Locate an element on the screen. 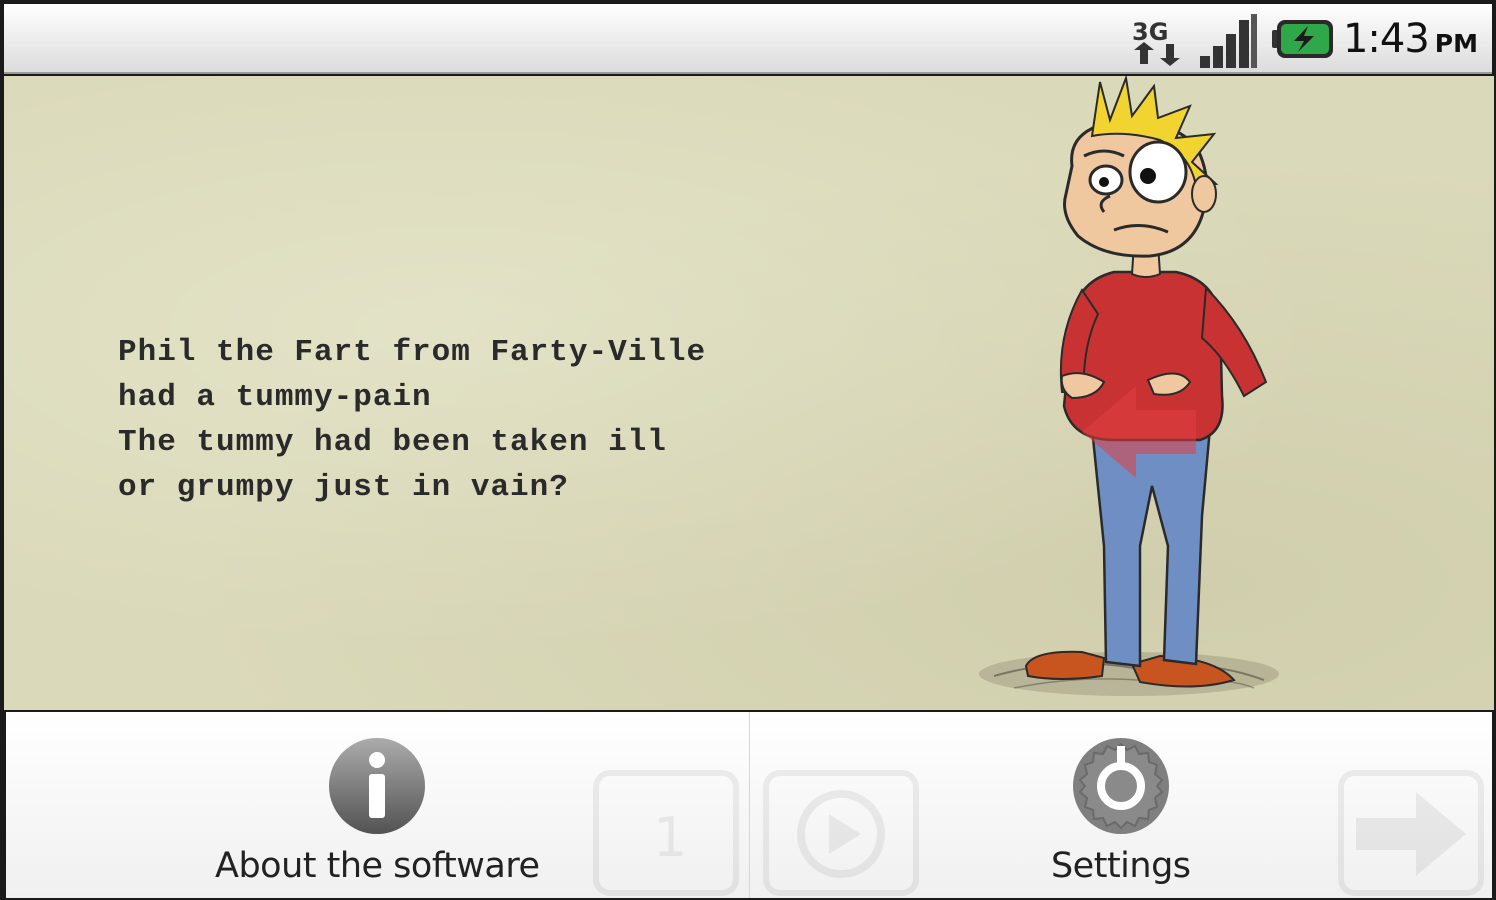 The height and width of the screenshot is (900, 1496). poem-line: or grumpy just in vain? is located at coordinates (343, 487).